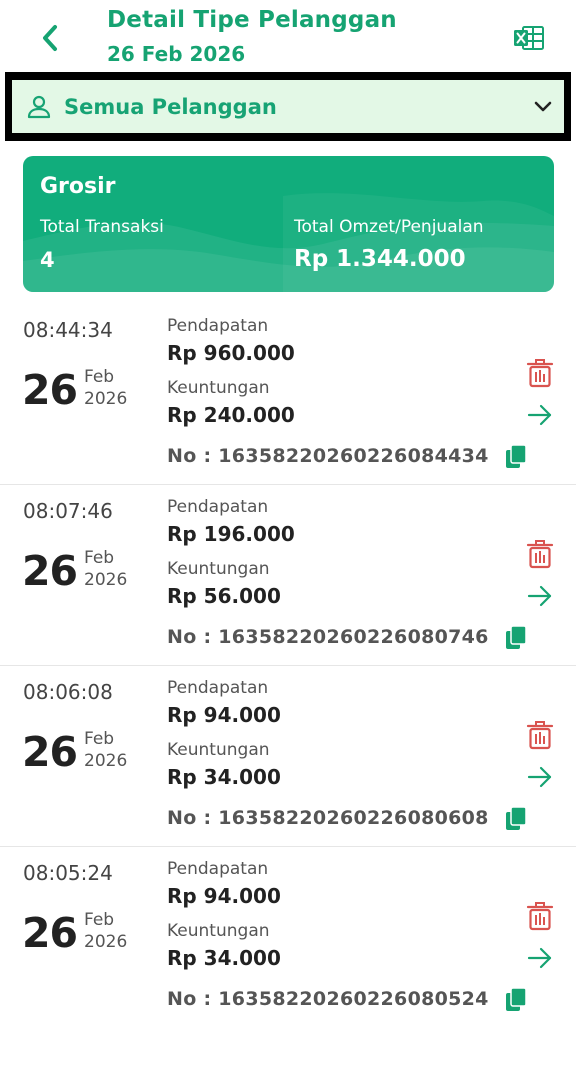 This screenshot has width=576, height=1076. What do you see at coordinates (224, 596) in the screenshot?
I see `keuntungan-value: Rp 56.000` at bounding box center [224, 596].